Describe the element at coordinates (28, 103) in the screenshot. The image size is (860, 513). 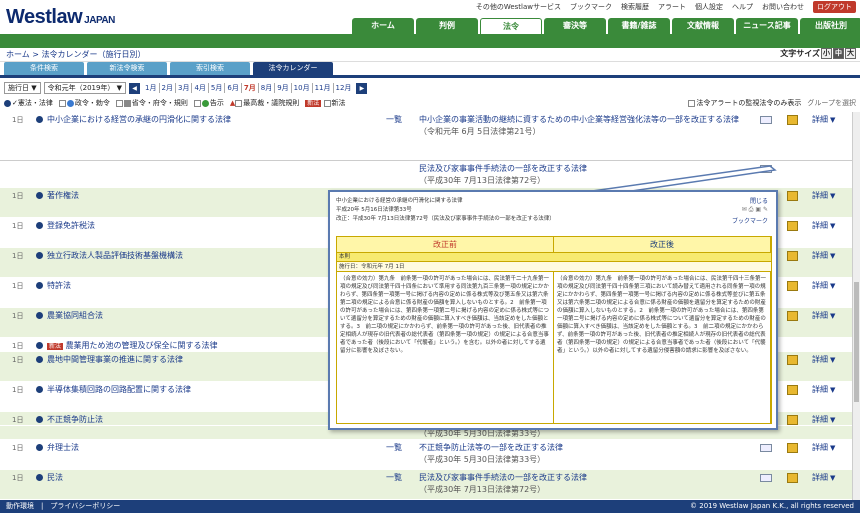
I see `filter-laws: ✓憲法・法律` at that location.